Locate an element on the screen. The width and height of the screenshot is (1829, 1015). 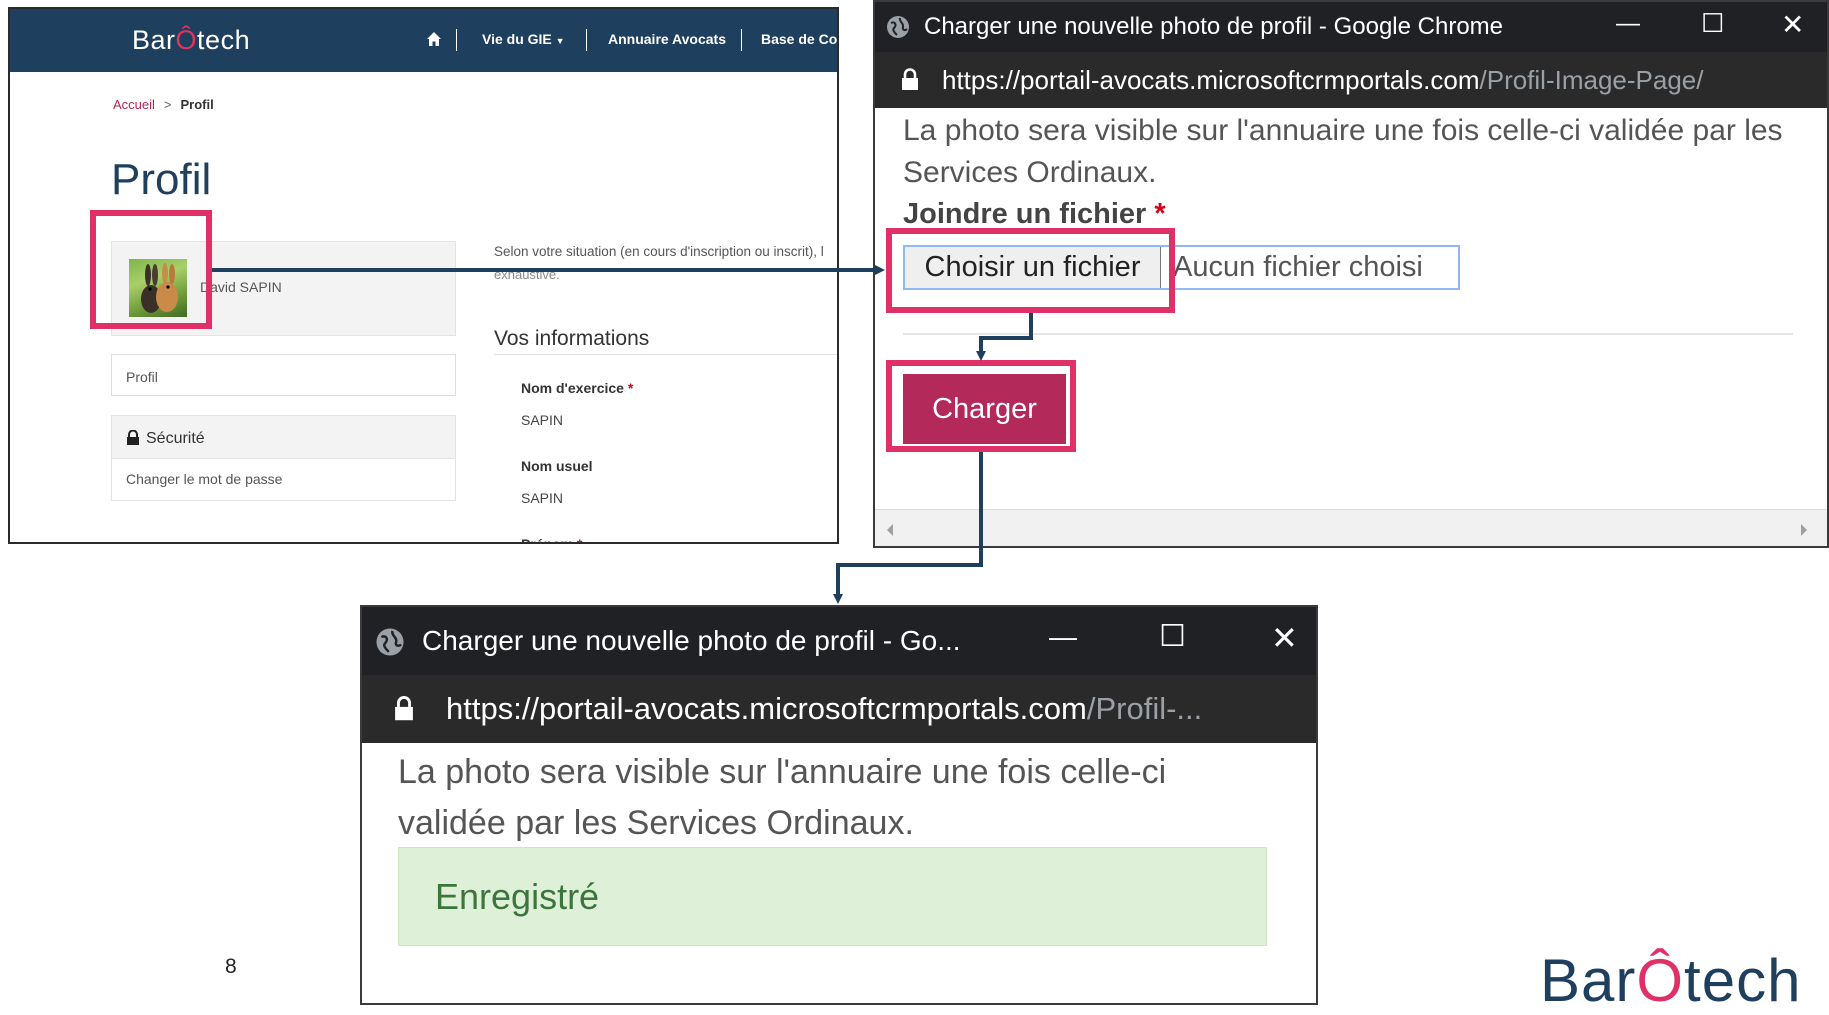
flow-arrows is located at coordinates (622, 434).